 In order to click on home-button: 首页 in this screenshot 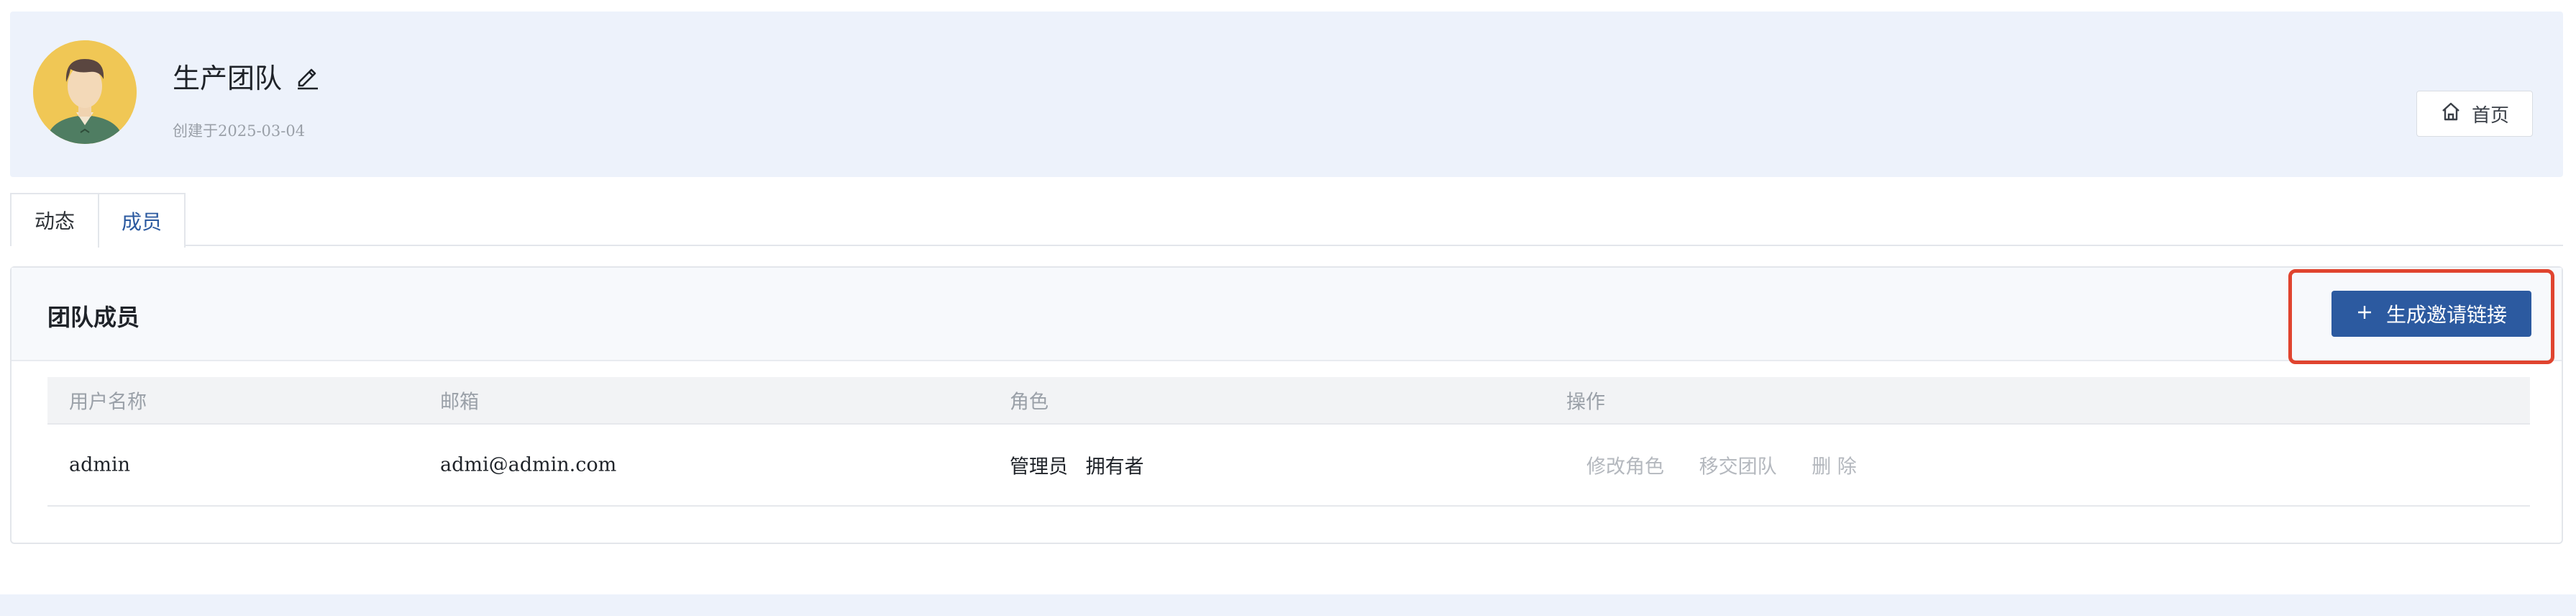, I will do `click(2474, 114)`.